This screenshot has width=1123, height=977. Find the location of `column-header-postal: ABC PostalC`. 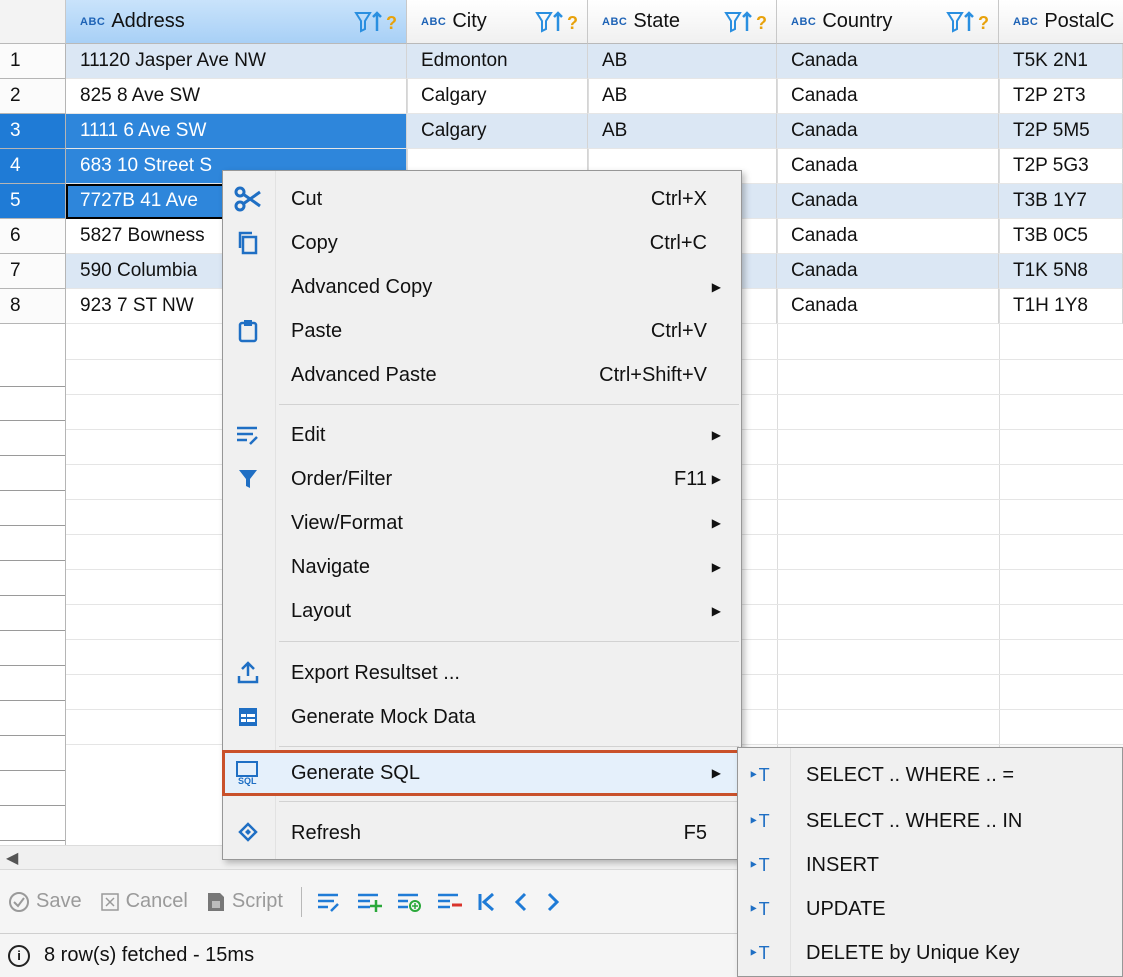

column-header-postal: ABC PostalC is located at coordinates (1061, 22).